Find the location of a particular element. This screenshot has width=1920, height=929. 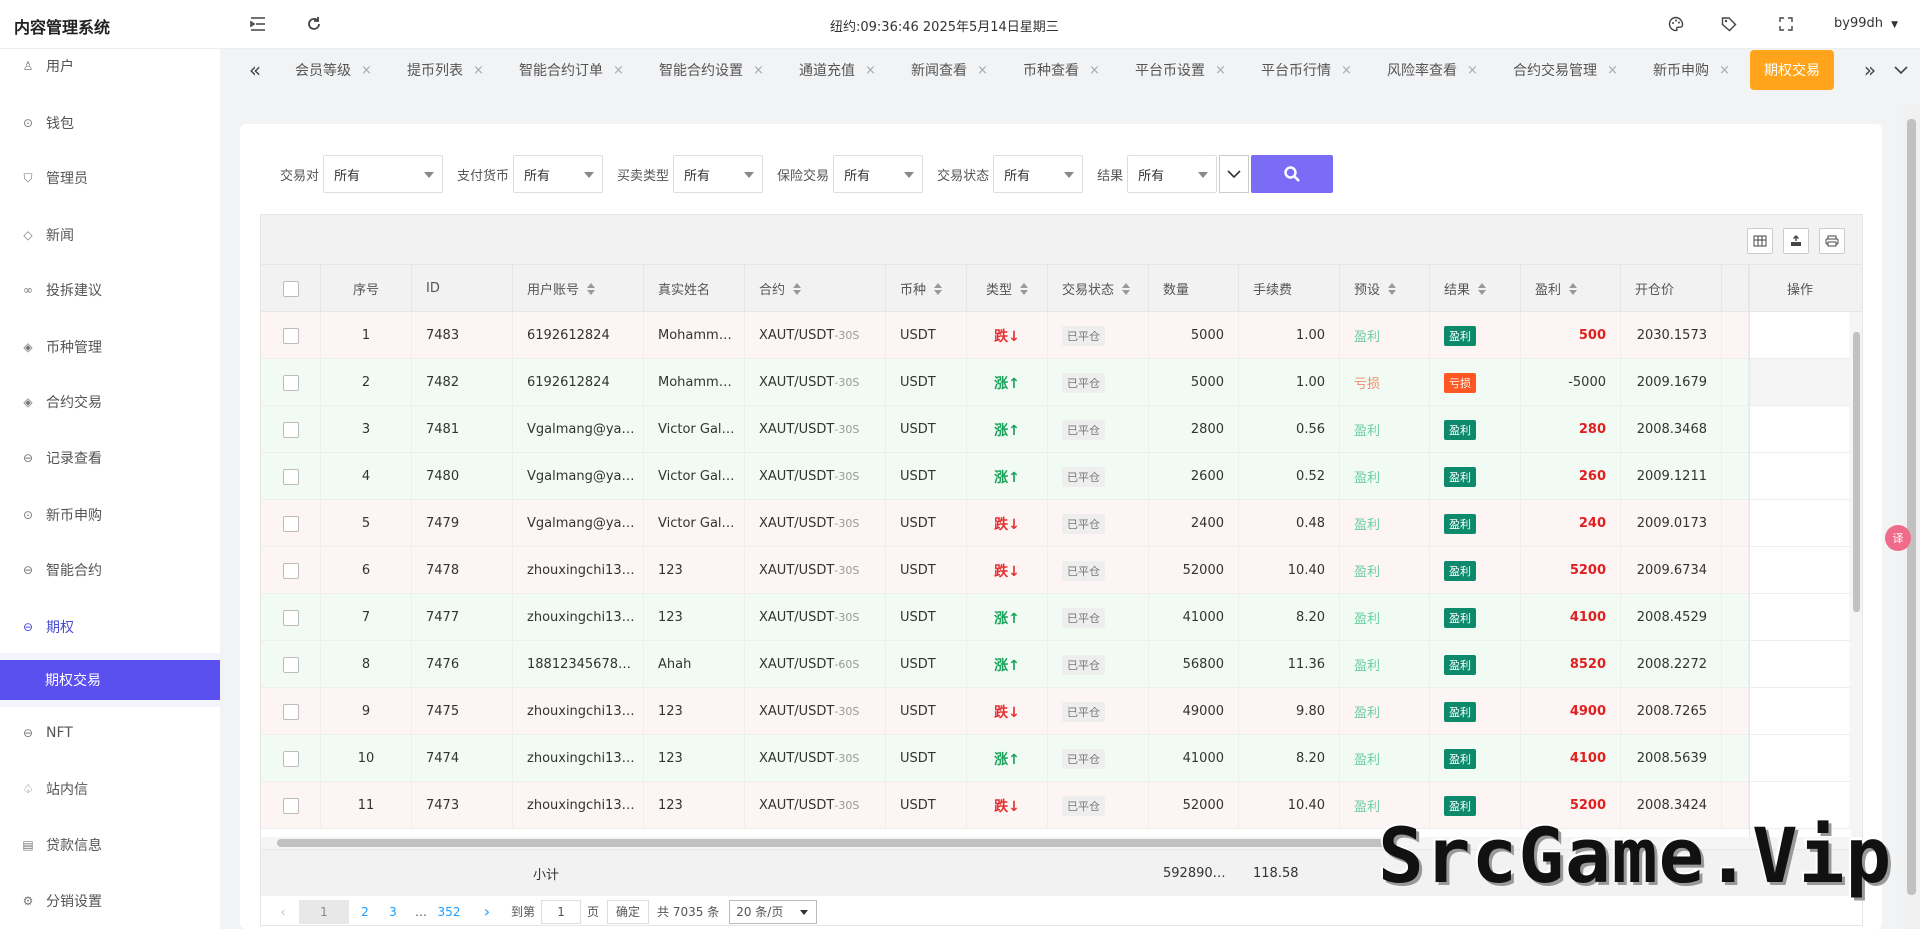

header-cell: 盈利 is located at coordinates (1571, 288).